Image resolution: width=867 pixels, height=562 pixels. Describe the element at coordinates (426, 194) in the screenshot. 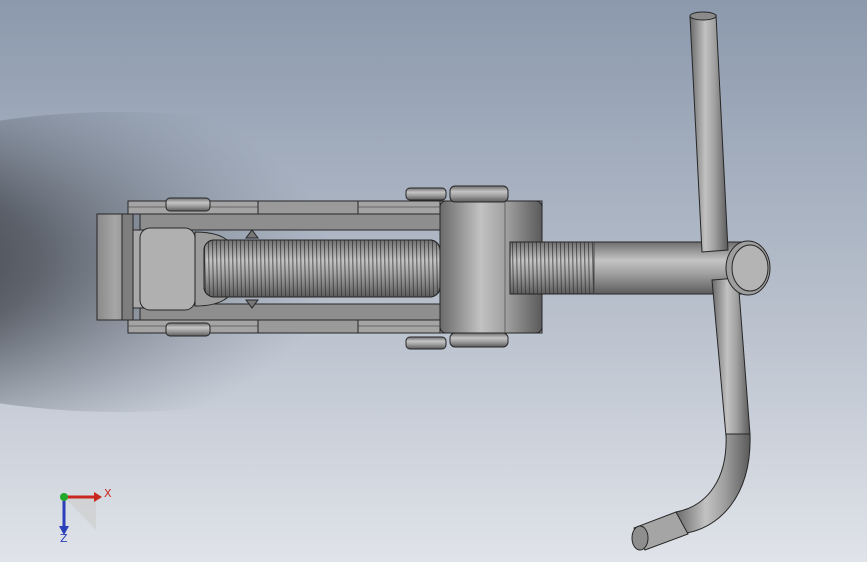

I see `washer-top-left` at that location.